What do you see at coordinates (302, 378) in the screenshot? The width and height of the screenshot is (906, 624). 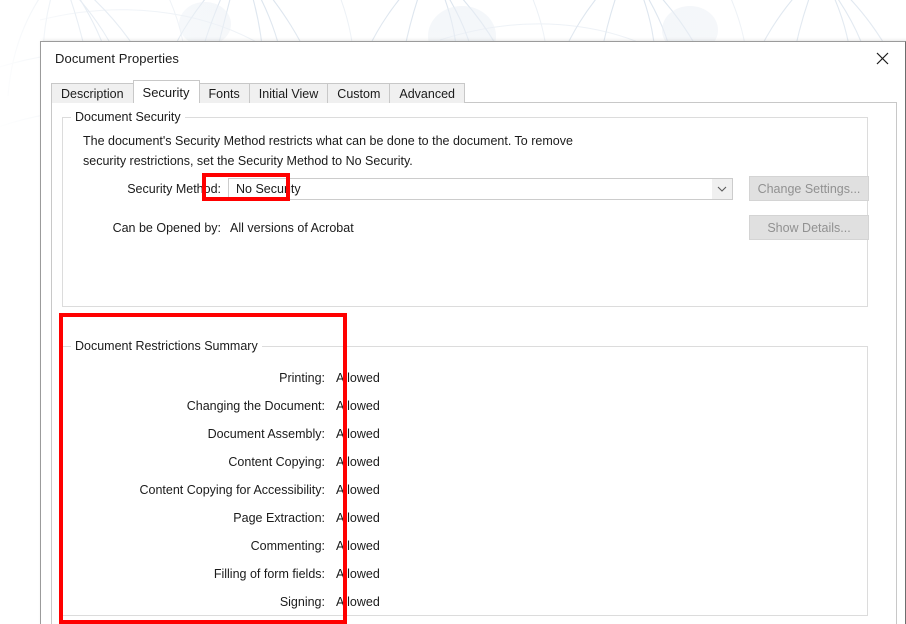 I see `restriction-label: Printing:` at bounding box center [302, 378].